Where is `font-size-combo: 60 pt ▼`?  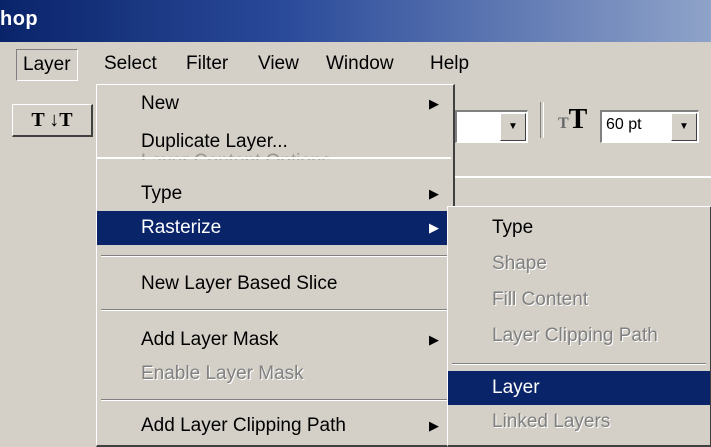
font-size-combo: 60 pt ▼ is located at coordinates (649, 126).